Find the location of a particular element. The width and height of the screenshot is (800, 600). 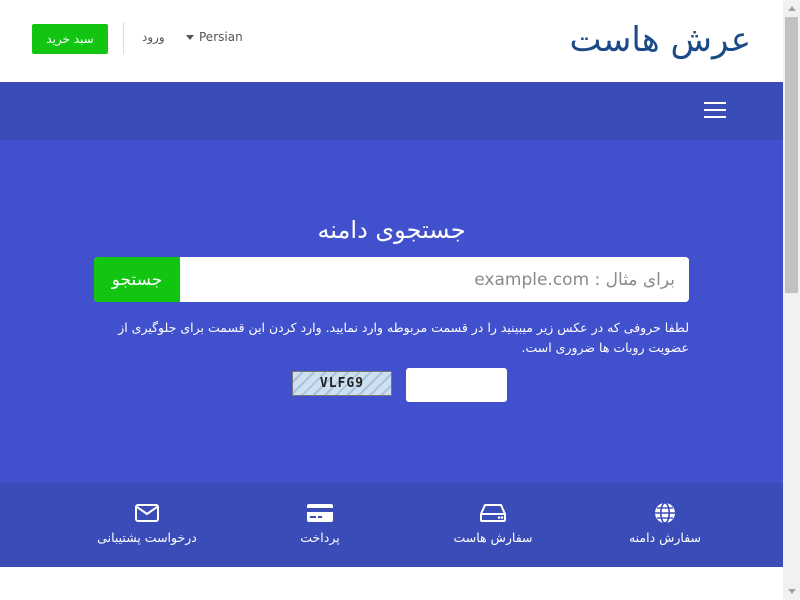

language-selector: Persian is located at coordinates (214, 37).